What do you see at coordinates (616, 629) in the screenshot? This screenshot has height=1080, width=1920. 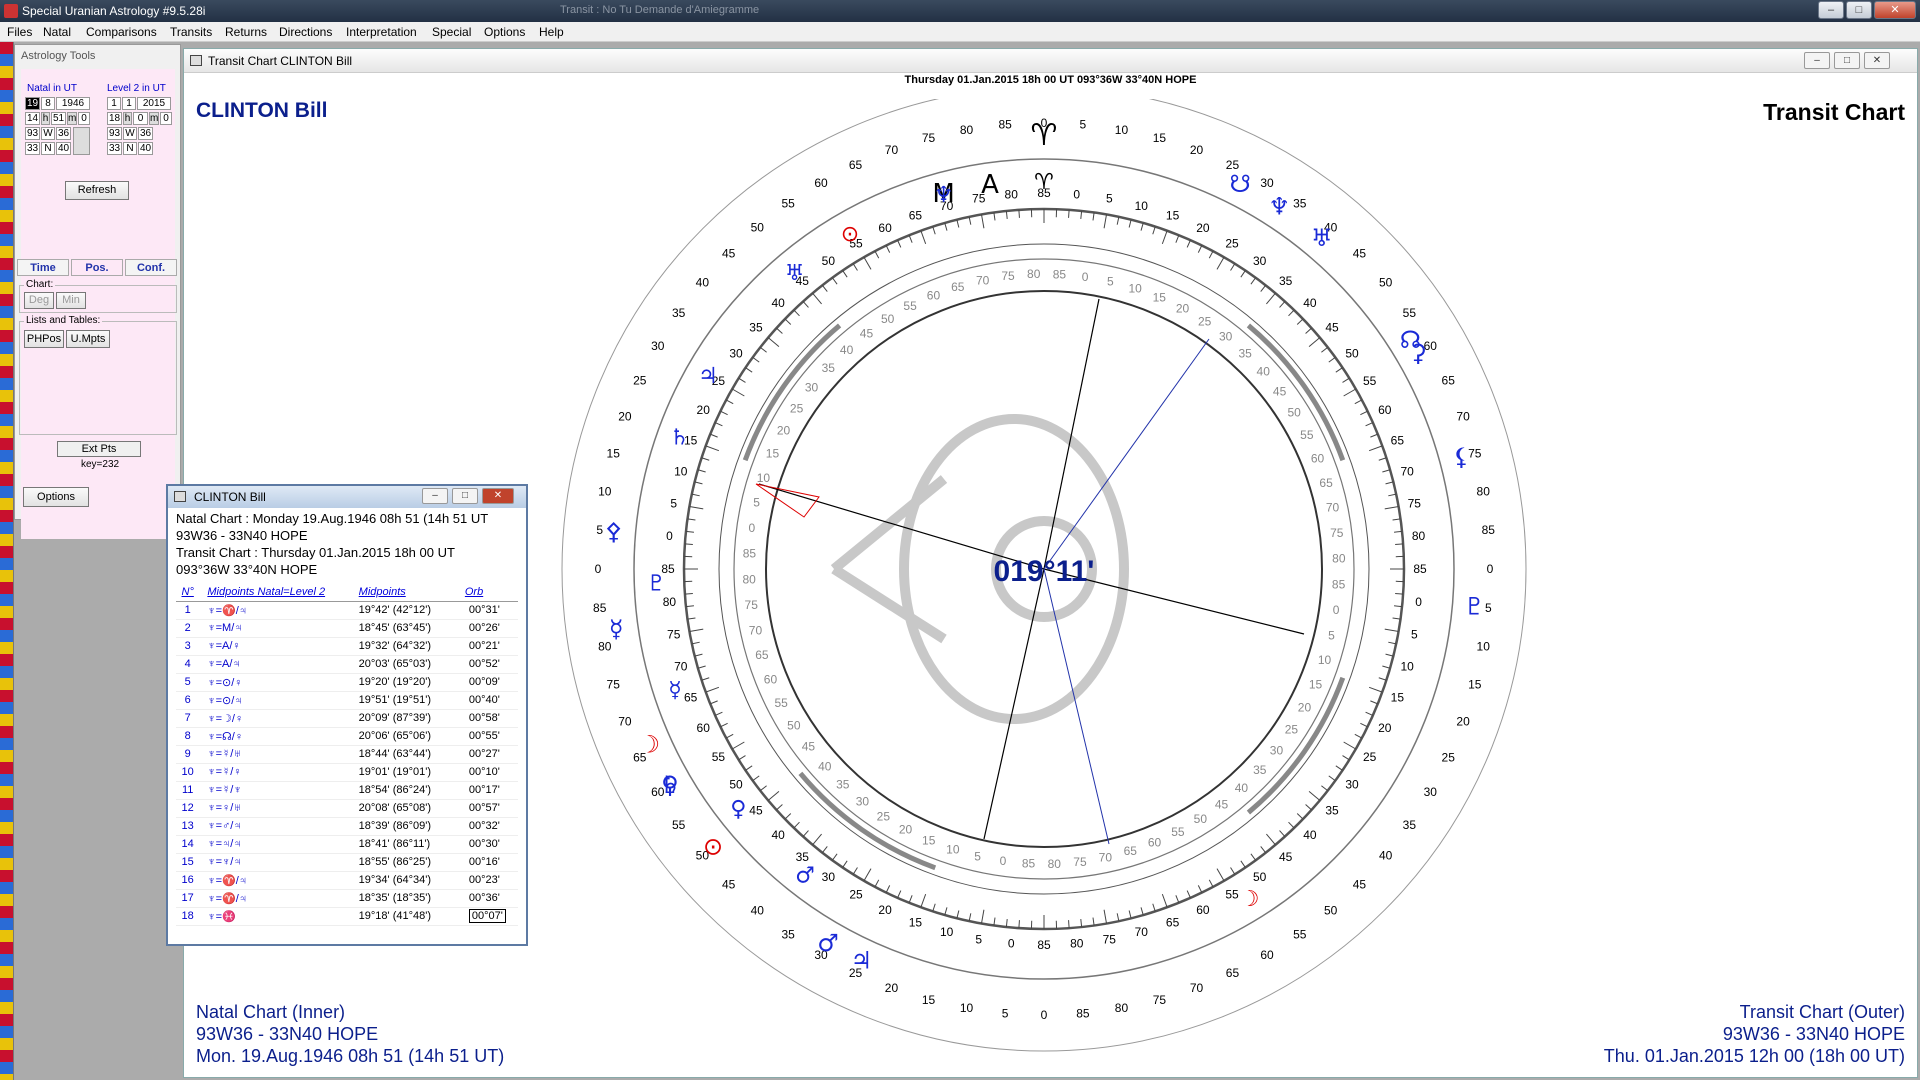 I see `transit-planet-symbol: ☿` at bounding box center [616, 629].